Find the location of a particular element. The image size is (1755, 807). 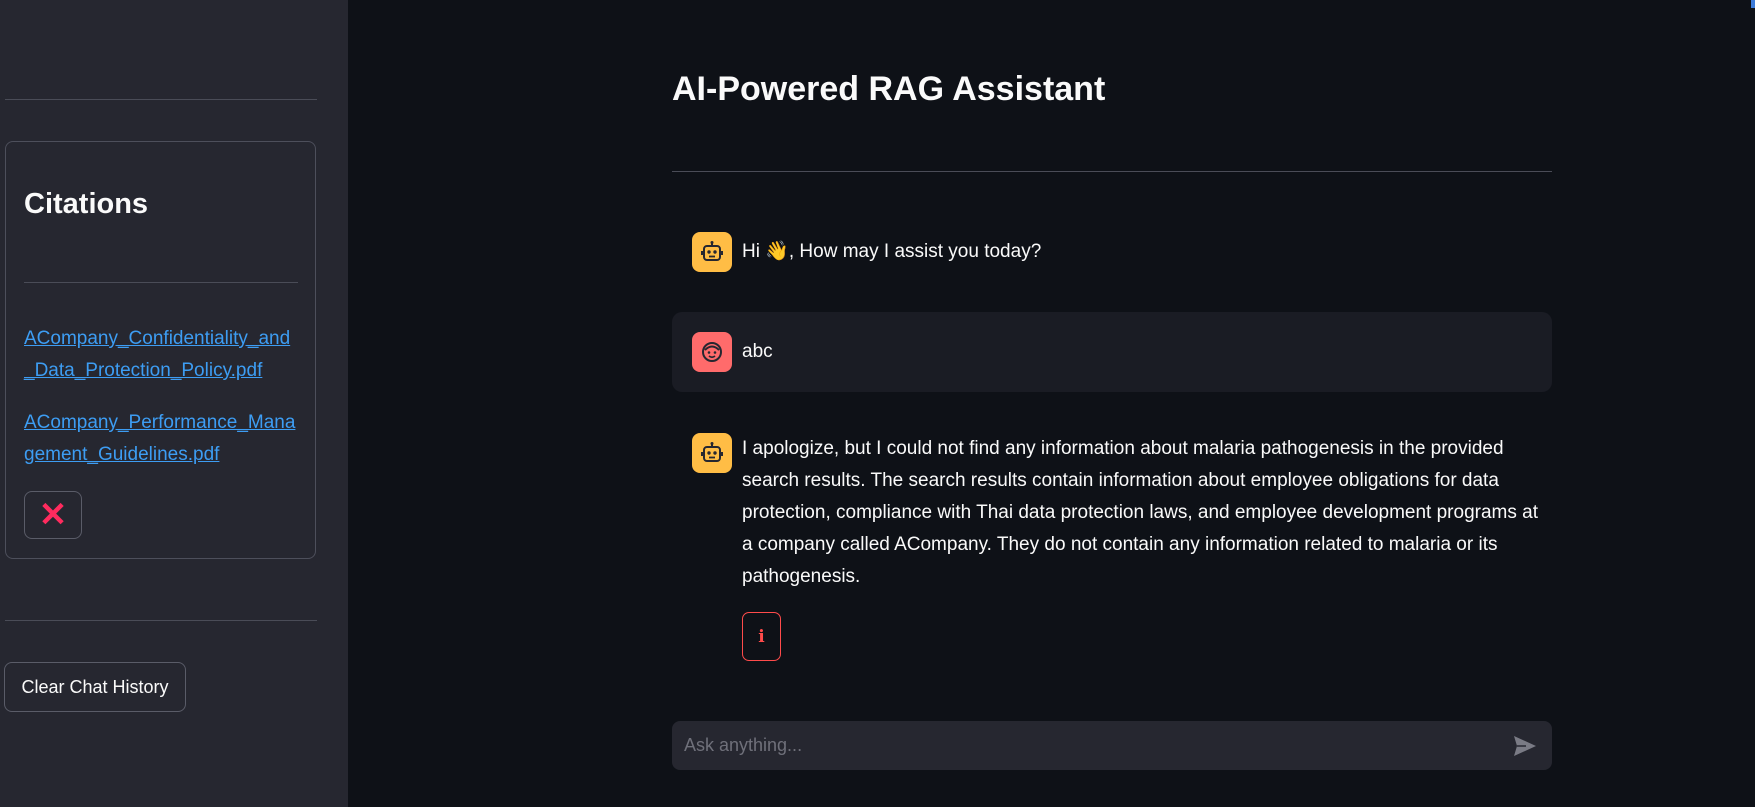

close-citations-button: ✕ is located at coordinates (53, 515).